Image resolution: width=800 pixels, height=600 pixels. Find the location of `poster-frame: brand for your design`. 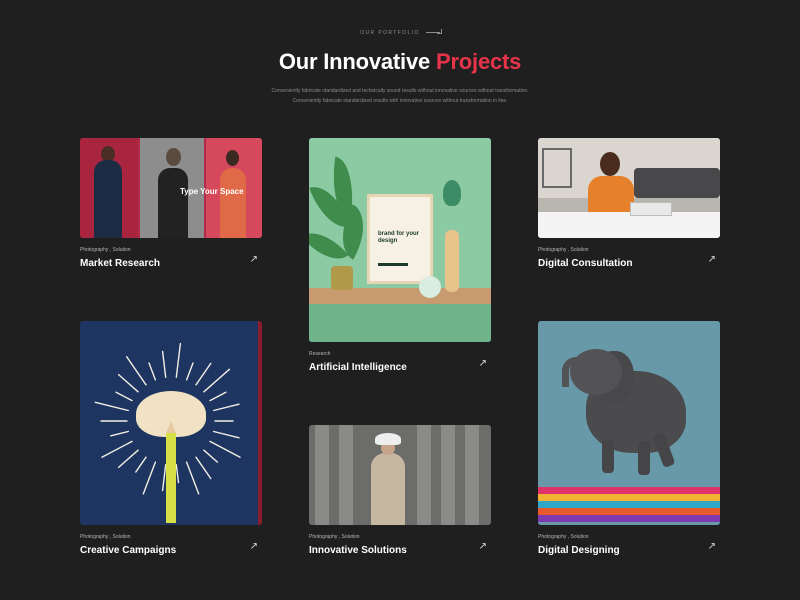

poster-frame: brand for your design is located at coordinates (400, 239).